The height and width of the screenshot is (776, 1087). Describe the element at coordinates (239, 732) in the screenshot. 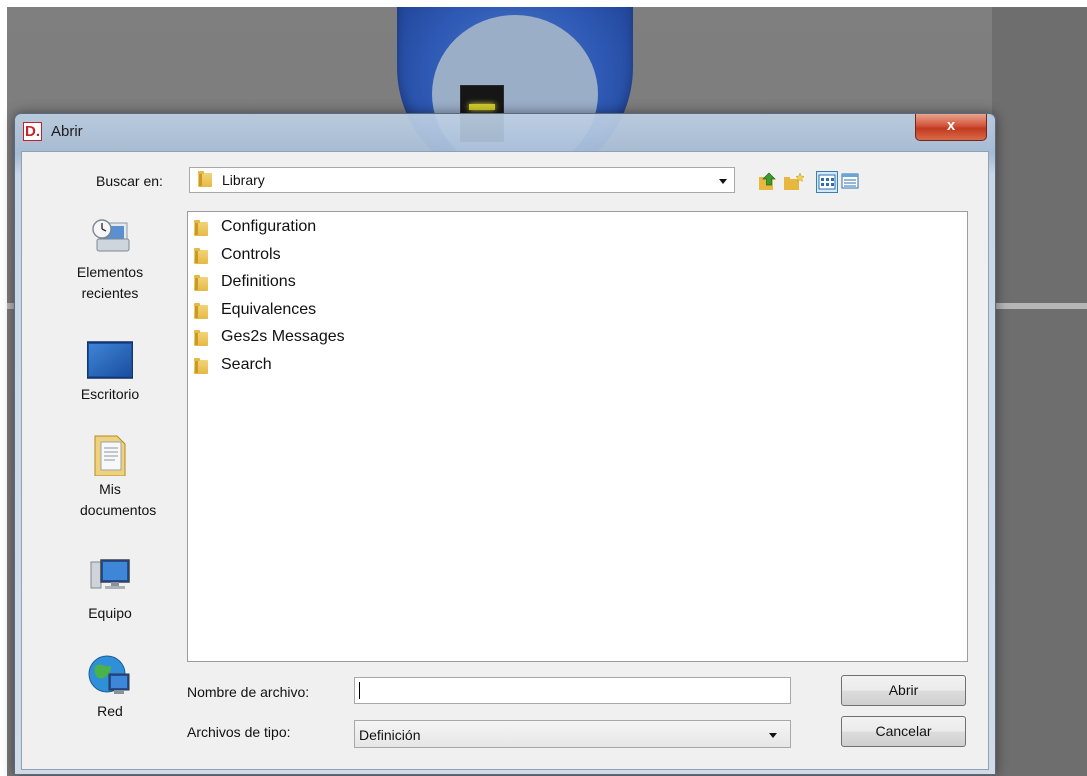

I see `filetype-label: Archivos de tipo:` at that location.